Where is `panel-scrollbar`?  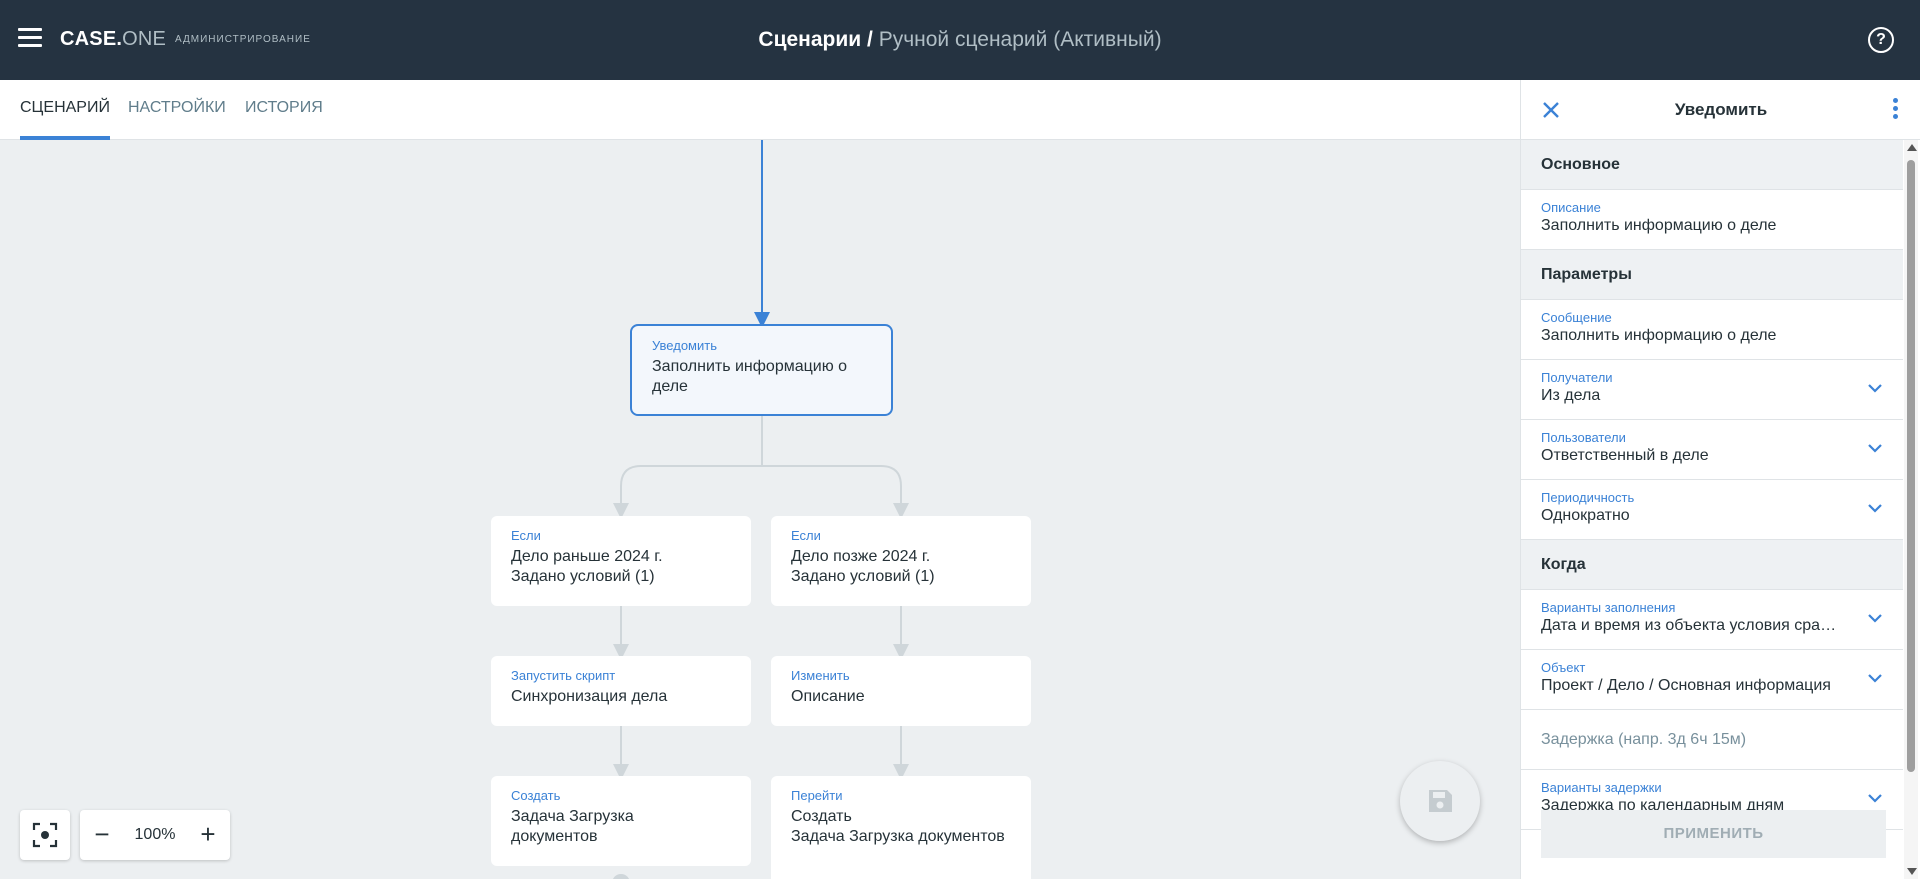 panel-scrollbar is located at coordinates (1911, 509).